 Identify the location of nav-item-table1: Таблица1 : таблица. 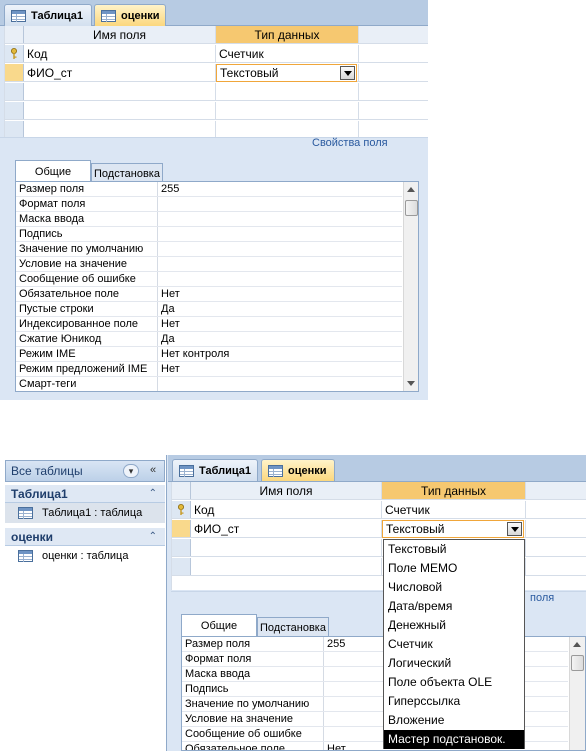
(85, 513).